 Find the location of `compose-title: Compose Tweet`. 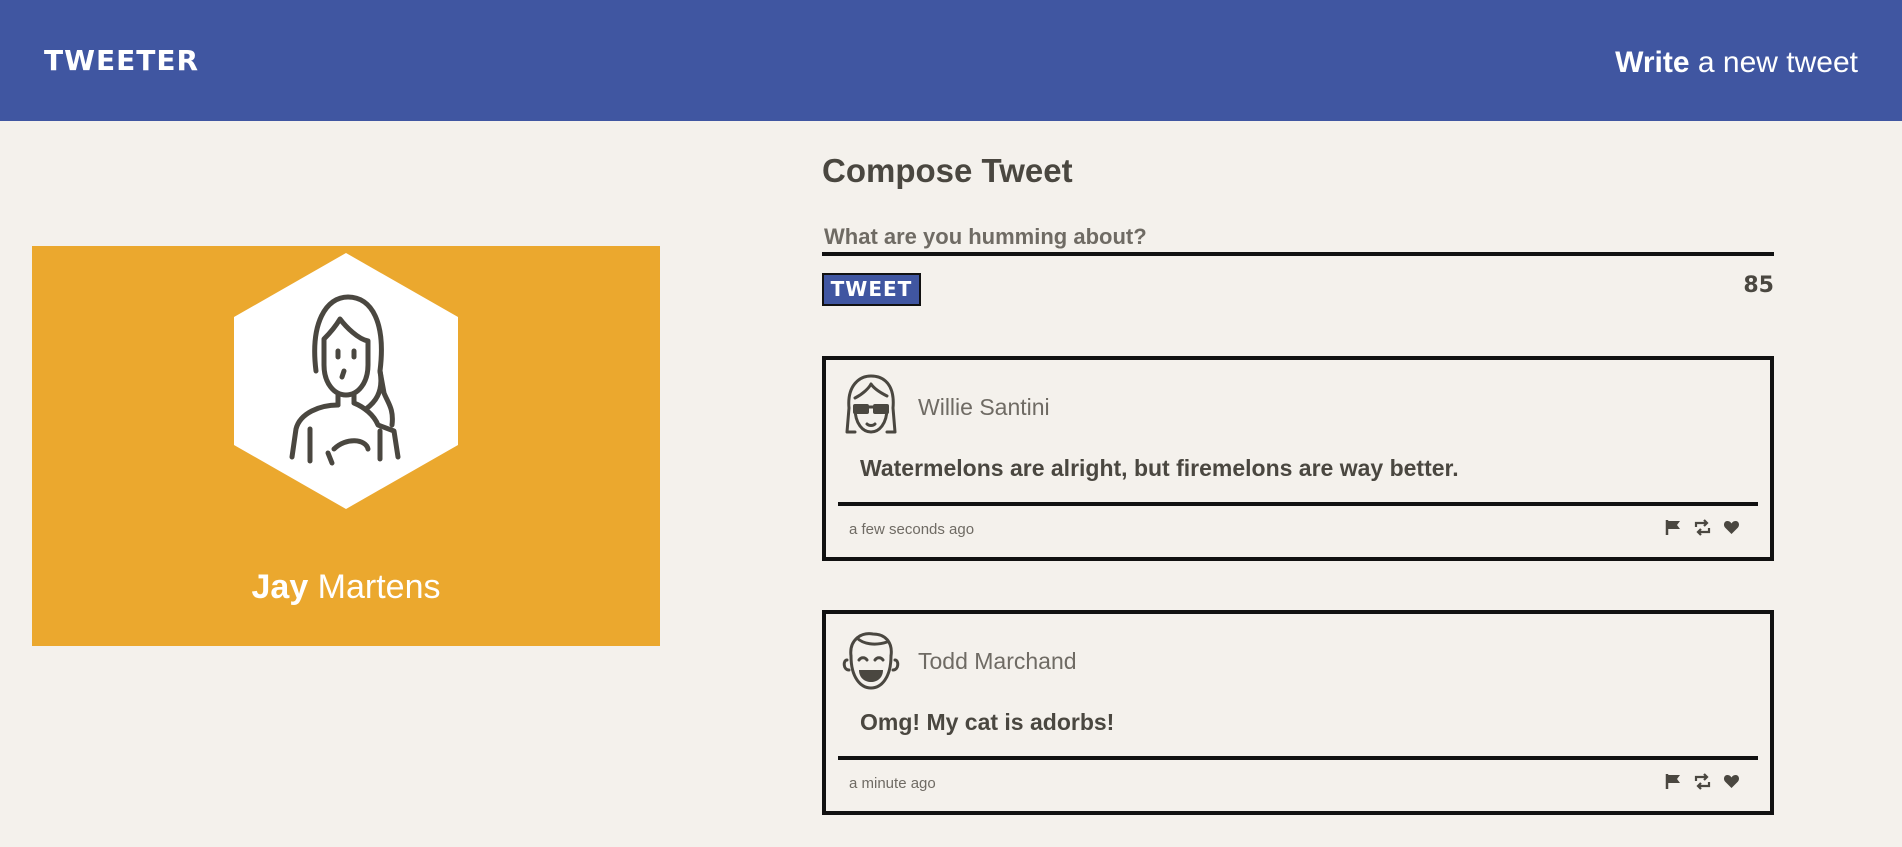

compose-title: Compose Tweet is located at coordinates (947, 170).